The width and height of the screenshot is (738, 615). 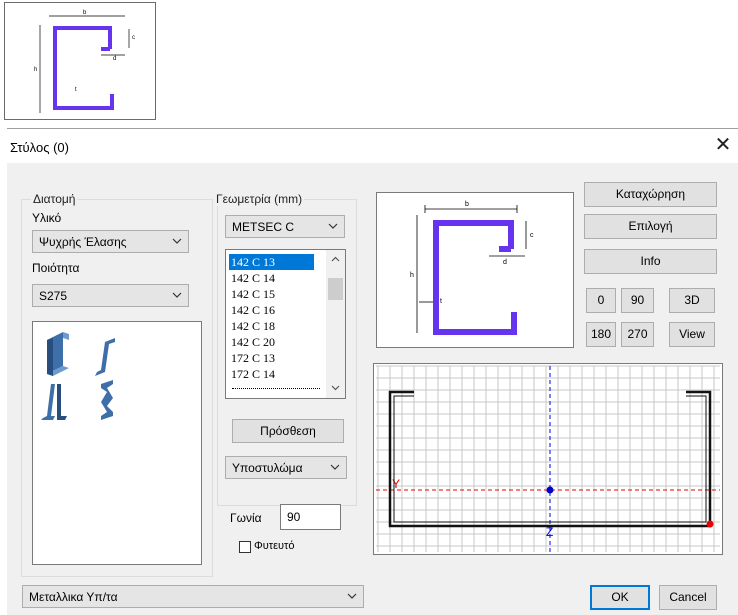 What do you see at coordinates (472, 268) in the screenshot?
I see `c-section-preview-drawing: b h t c d` at bounding box center [472, 268].